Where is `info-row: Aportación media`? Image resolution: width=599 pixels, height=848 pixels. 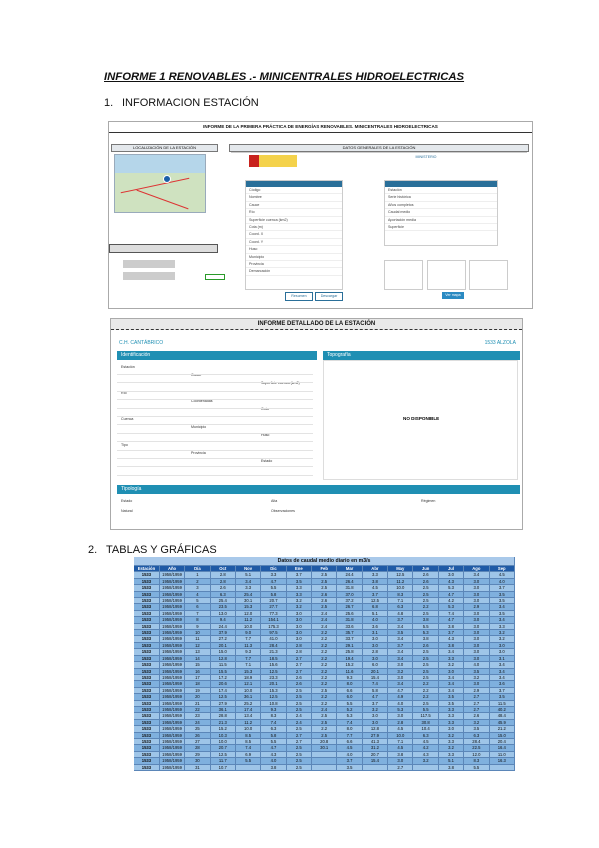
info-row: Aportación media is located at coordinates (441, 220).